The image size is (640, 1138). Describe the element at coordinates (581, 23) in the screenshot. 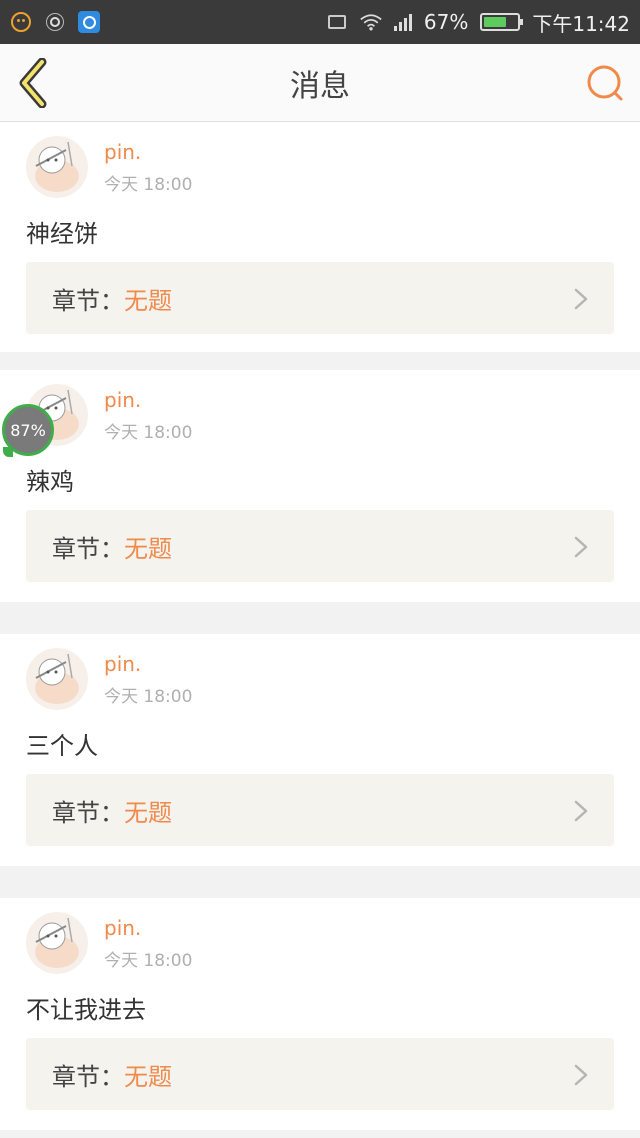

I see `clock: 下午11:42` at that location.